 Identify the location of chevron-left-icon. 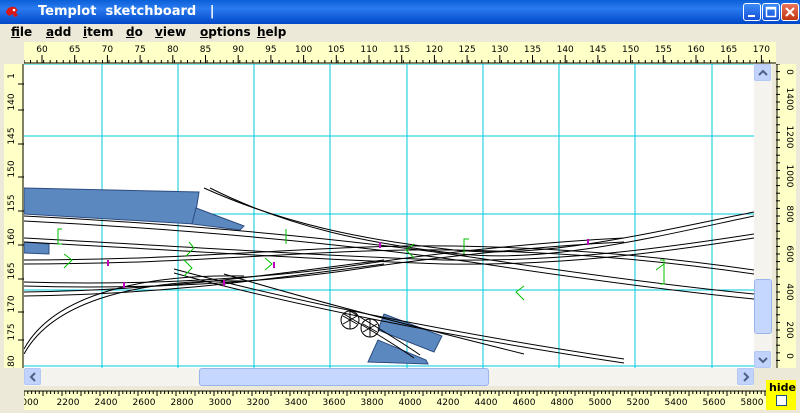
(32, 377).